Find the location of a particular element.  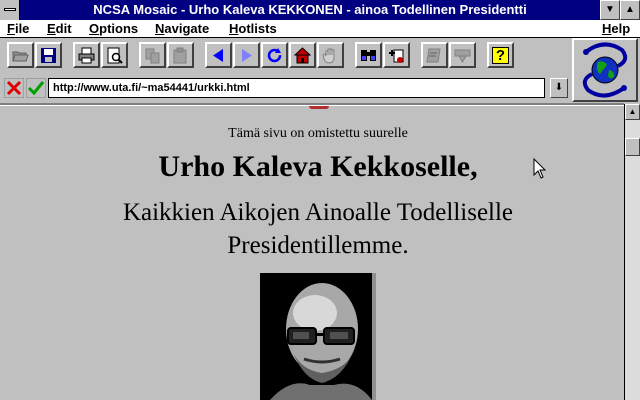

menu-navigate: Navigate is located at coordinates (182, 28).